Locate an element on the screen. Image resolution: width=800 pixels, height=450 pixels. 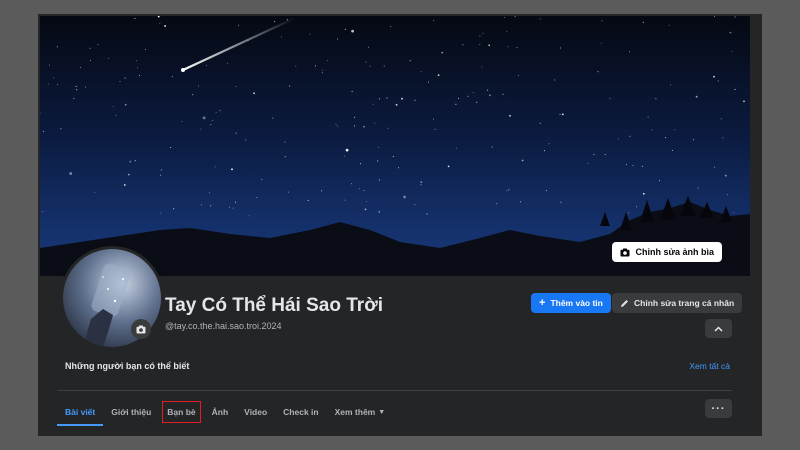
more-options-button: ··· is located at coordinates (718, 408).